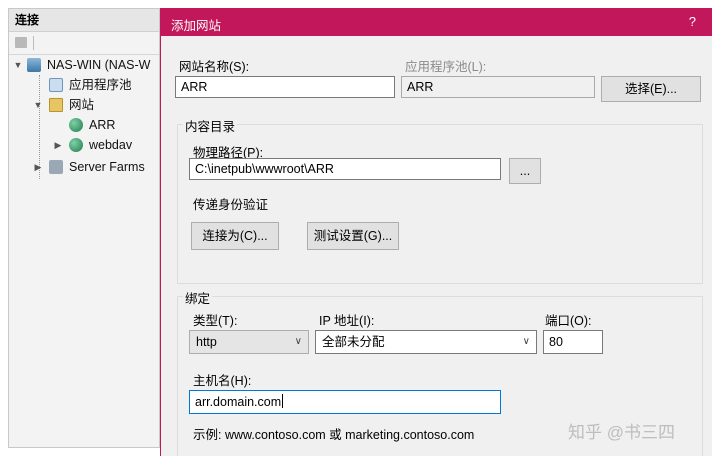  What do you see at coordinates (84, 43) in the screenshot?
I see `connections-toolbar` at bounding box center [84, 43].